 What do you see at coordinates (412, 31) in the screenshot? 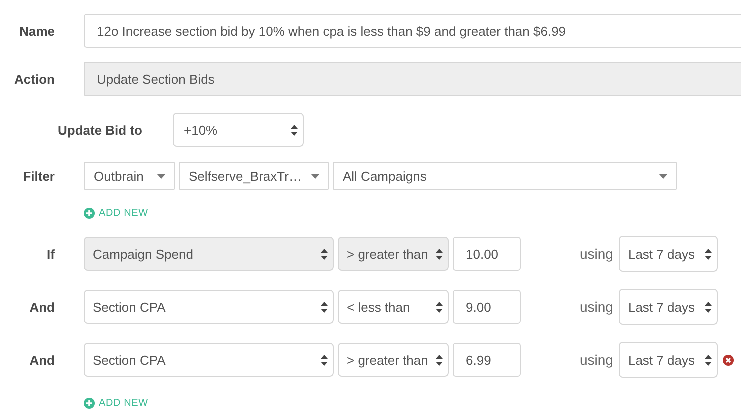
I see `name-input: 12o Increase section bid by 10% when cpa is less than $9 and greater than $6.99` at bounding box center [412, 31].